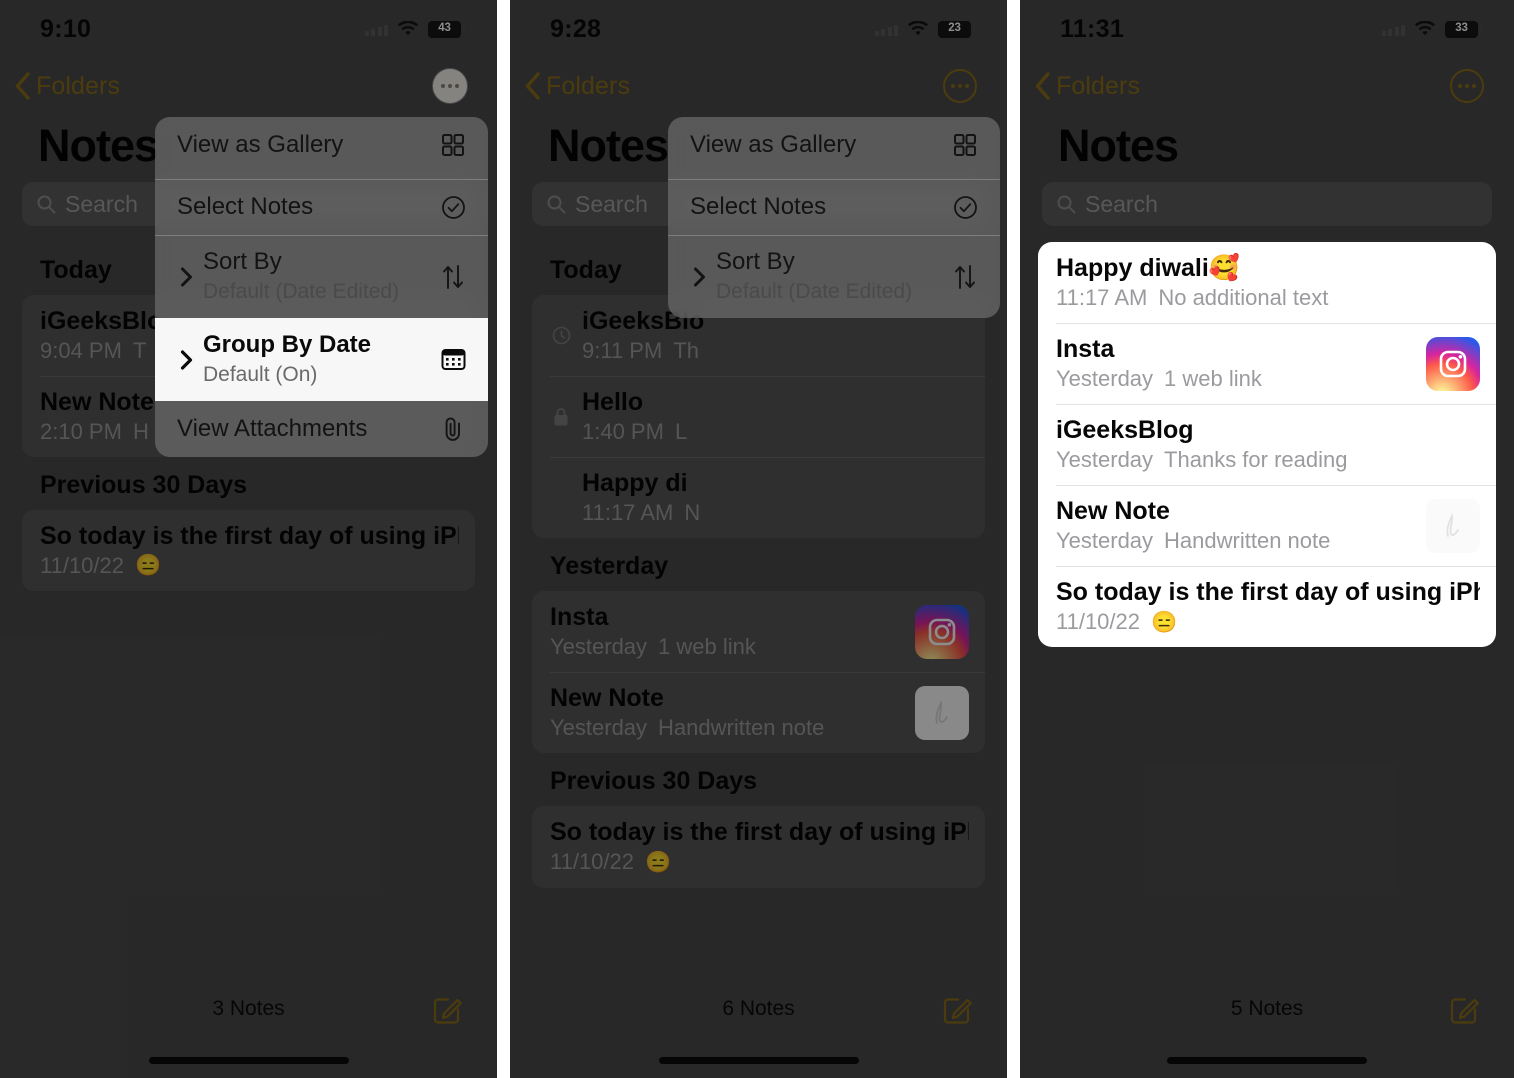 The width and height of the screenshot is (1524, 1078). What do you see at coordinates (1118, 145) in the screenshot?
I see `page-title: Notes` at bounding box center [1118, 145].